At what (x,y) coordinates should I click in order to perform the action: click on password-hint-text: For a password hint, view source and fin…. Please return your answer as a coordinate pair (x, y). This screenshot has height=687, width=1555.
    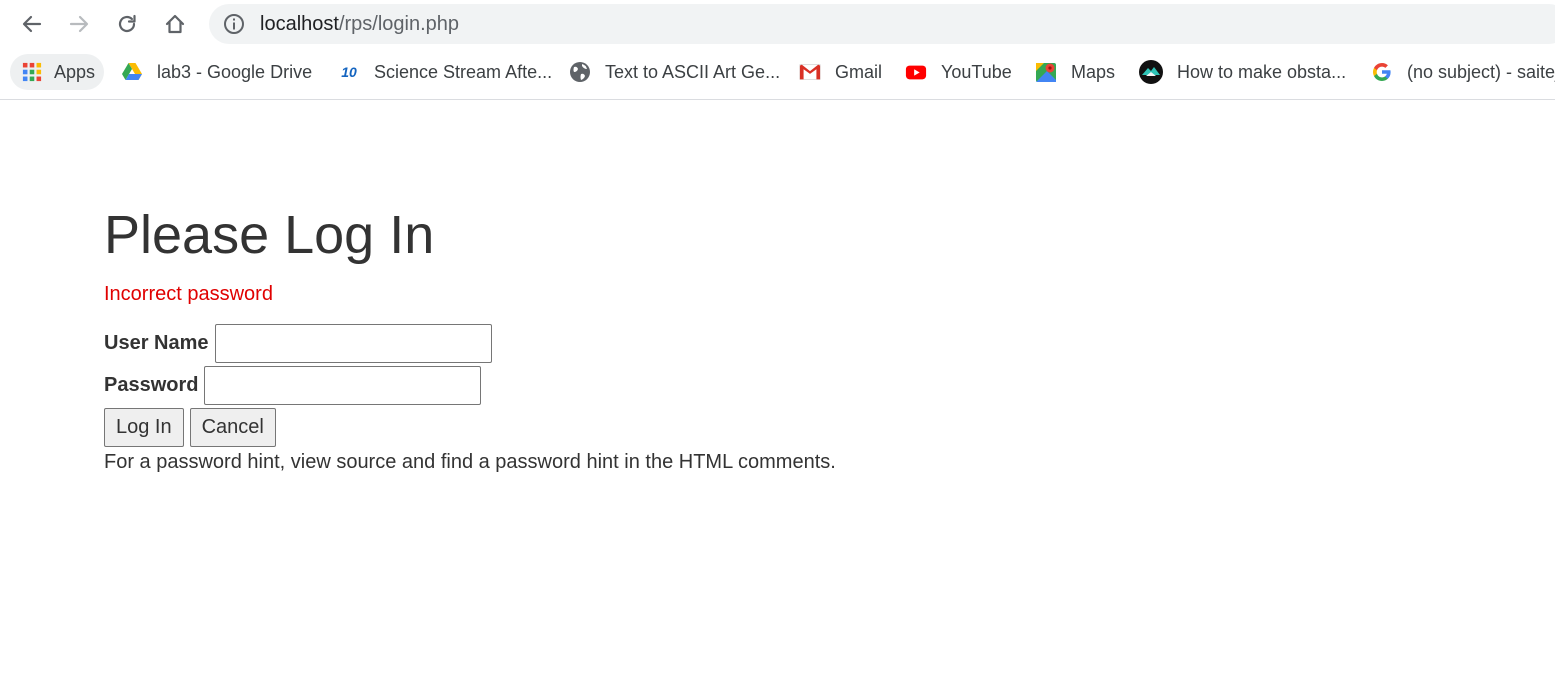
    Looking at the image, I should click on (470, 462).